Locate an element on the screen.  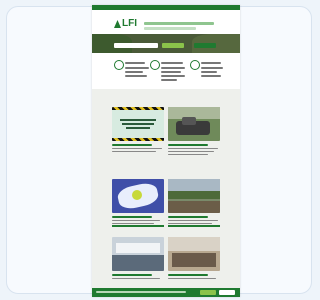
site-tagline is located at coordinates (179, 23).